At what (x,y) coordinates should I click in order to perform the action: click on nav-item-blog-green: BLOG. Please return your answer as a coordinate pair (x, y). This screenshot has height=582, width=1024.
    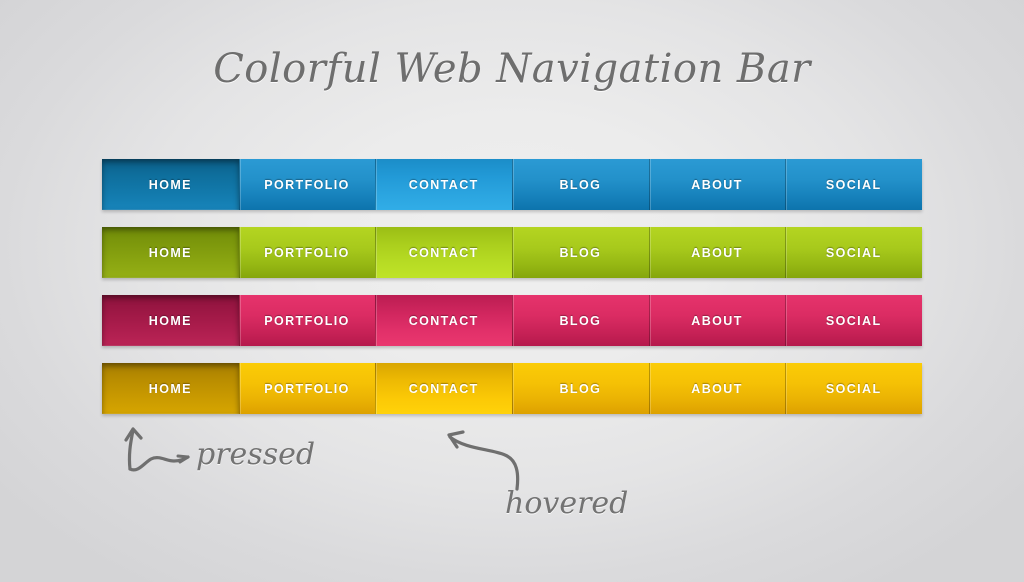
    Looking at the image, I should click on (580, 252).